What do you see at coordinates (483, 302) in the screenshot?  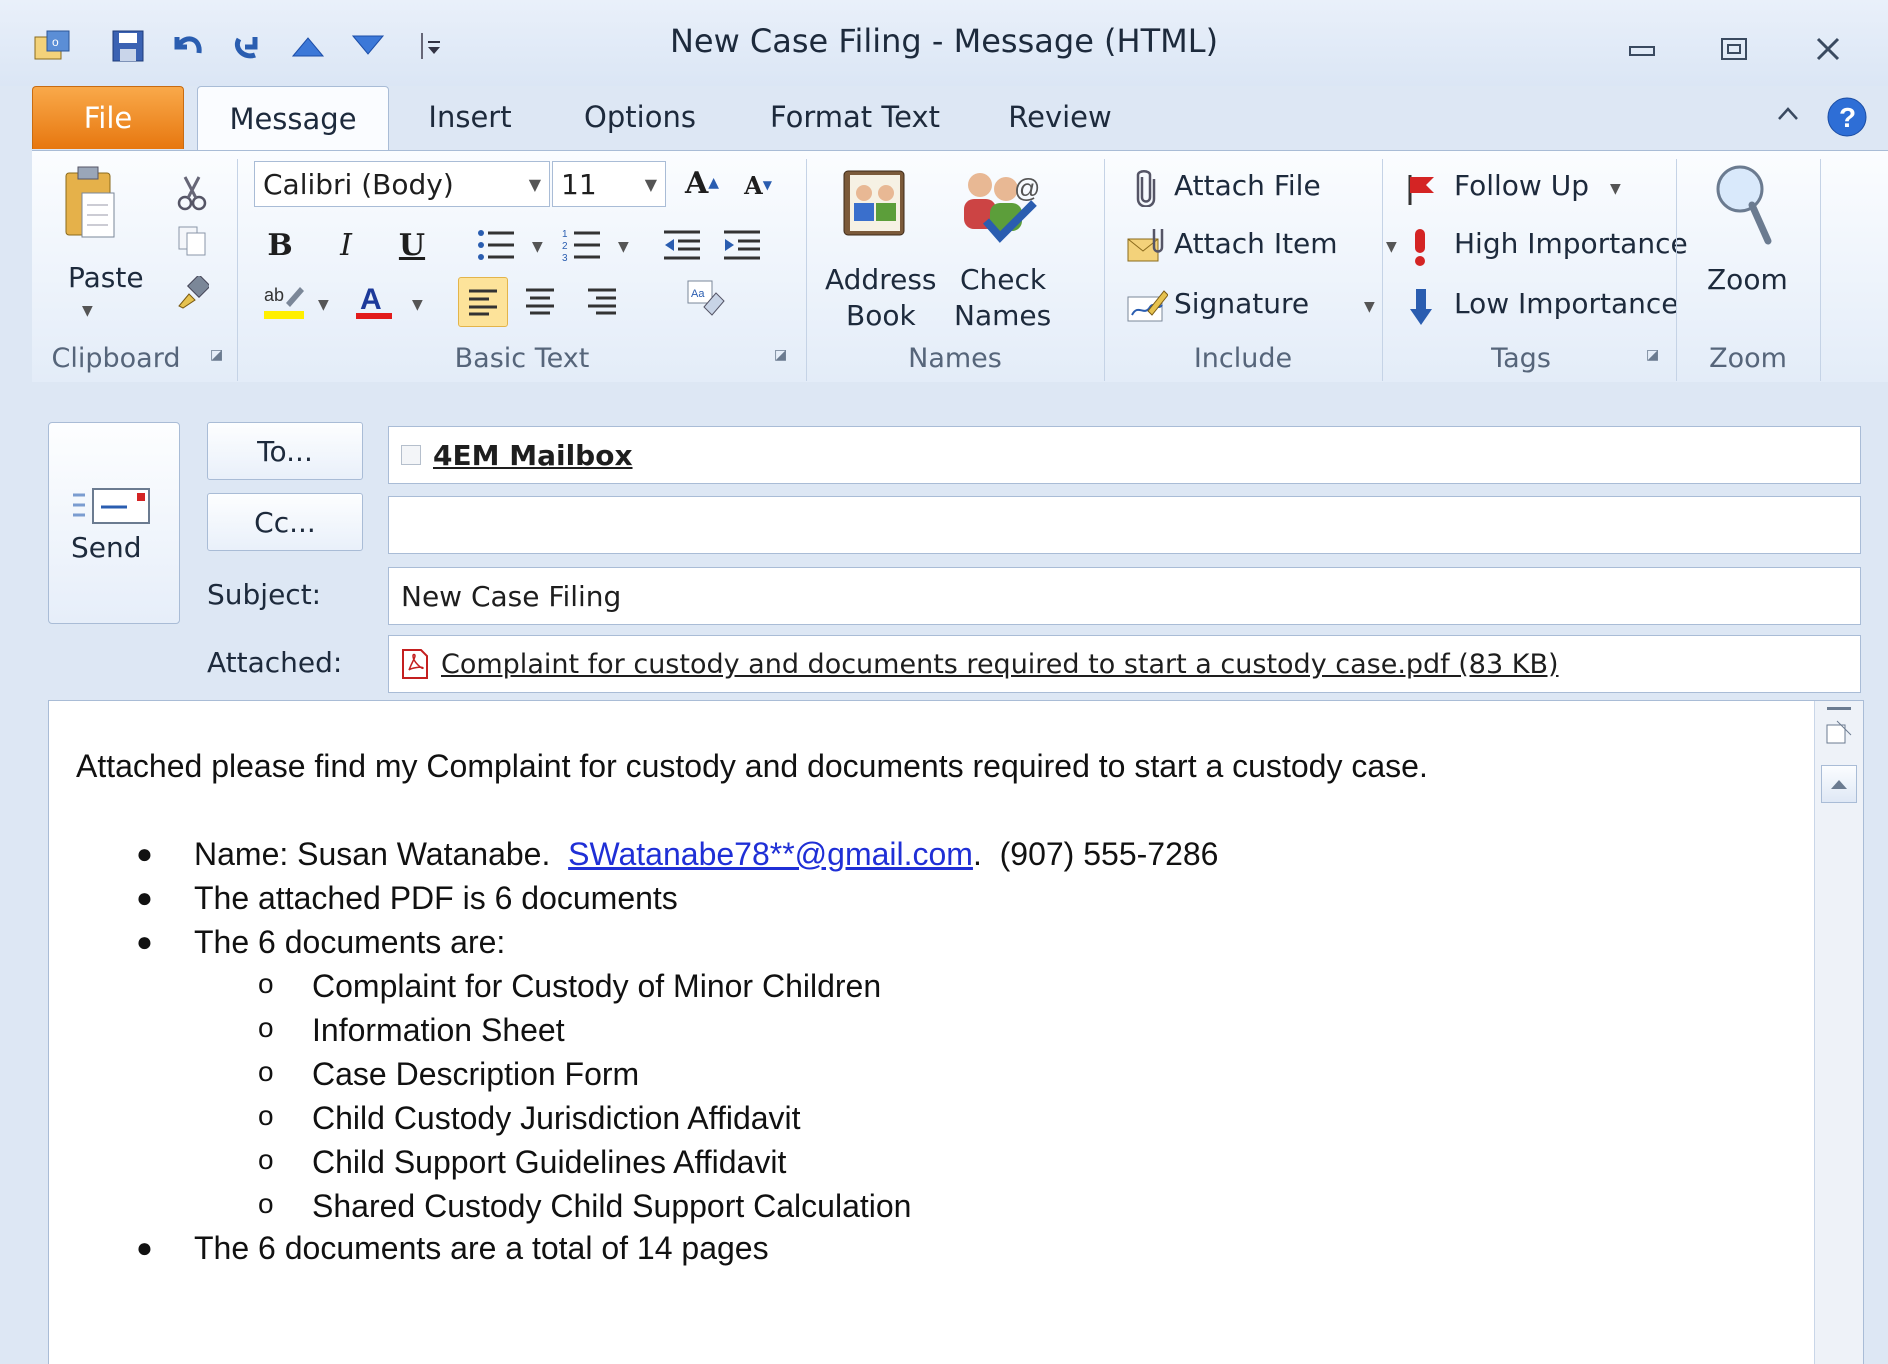 I see `align-left-icon` at bounding box center [483, 302].